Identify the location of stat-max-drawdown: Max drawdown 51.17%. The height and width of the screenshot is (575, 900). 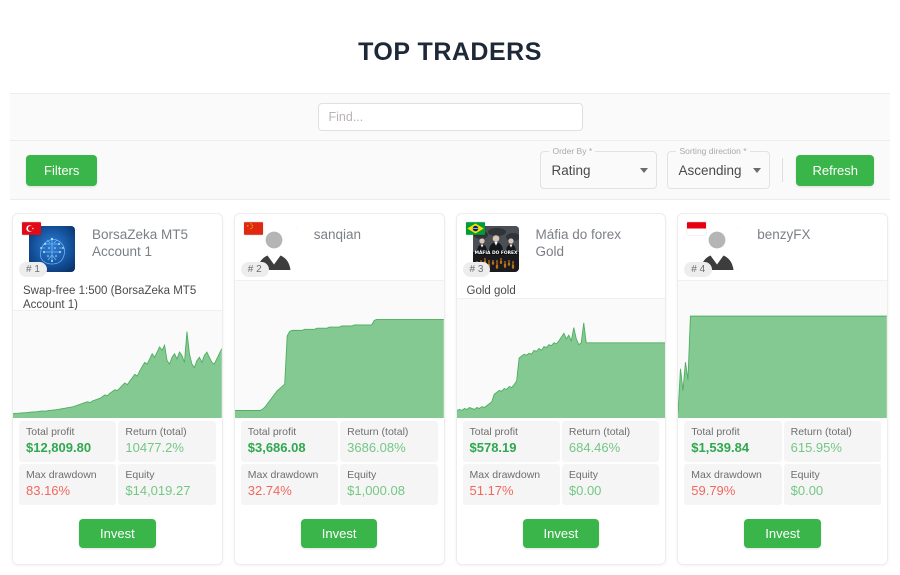
(511, 484).